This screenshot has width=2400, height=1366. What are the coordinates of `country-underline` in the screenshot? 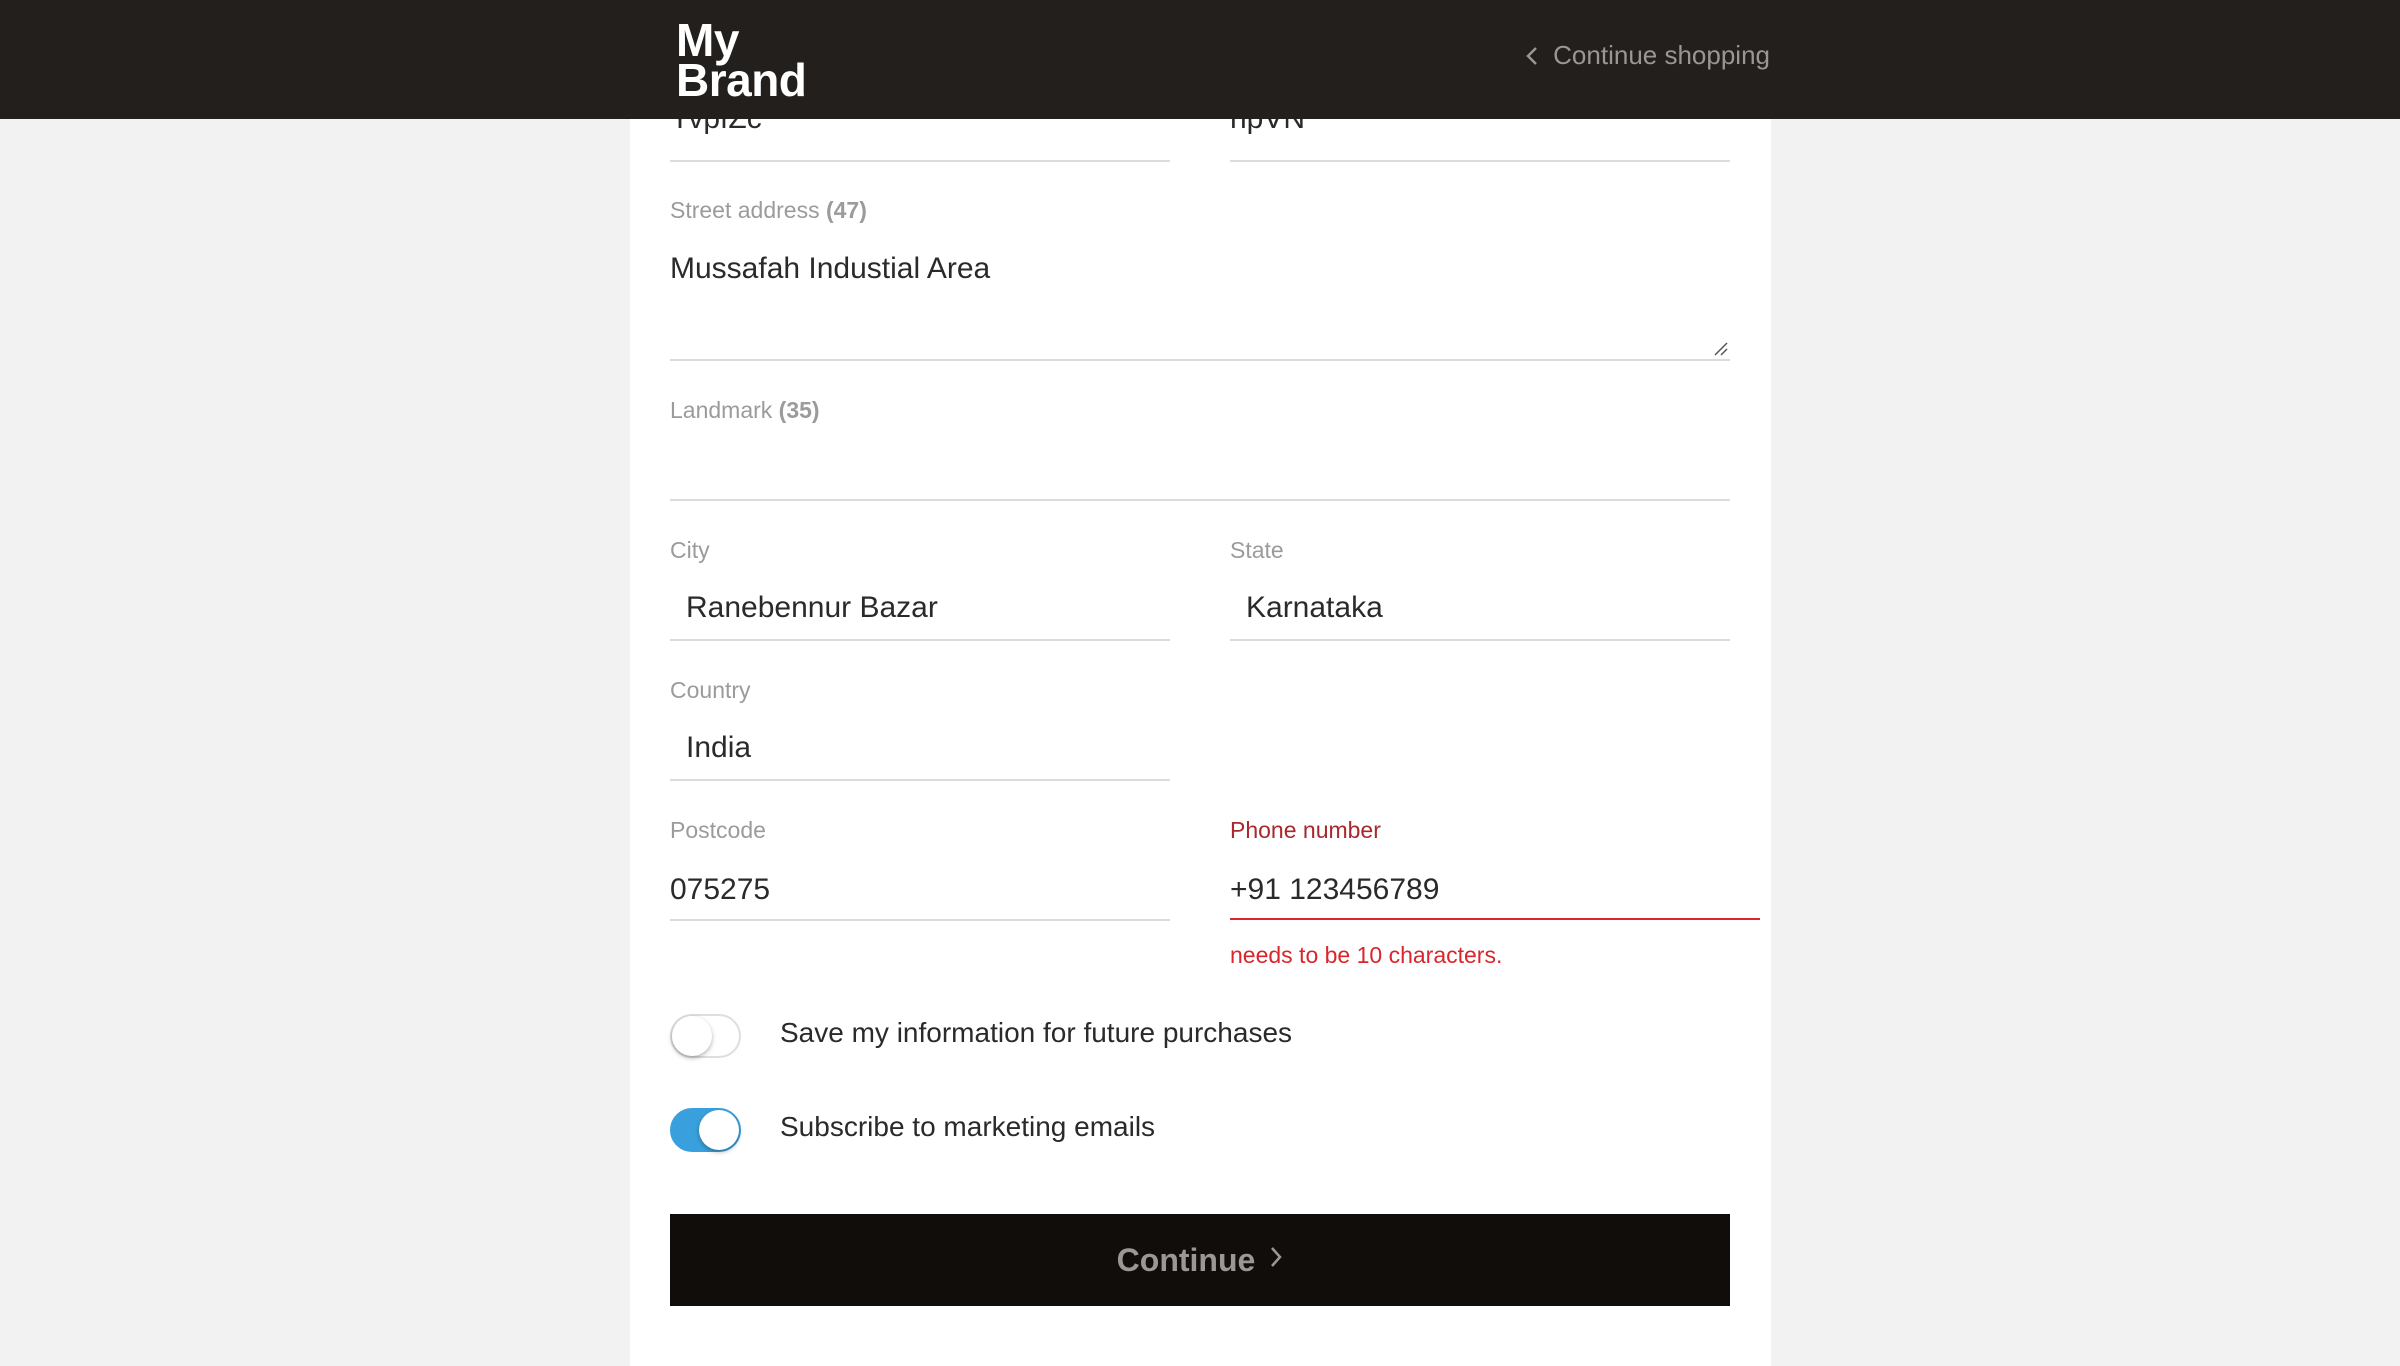 It's located at (920, 780).